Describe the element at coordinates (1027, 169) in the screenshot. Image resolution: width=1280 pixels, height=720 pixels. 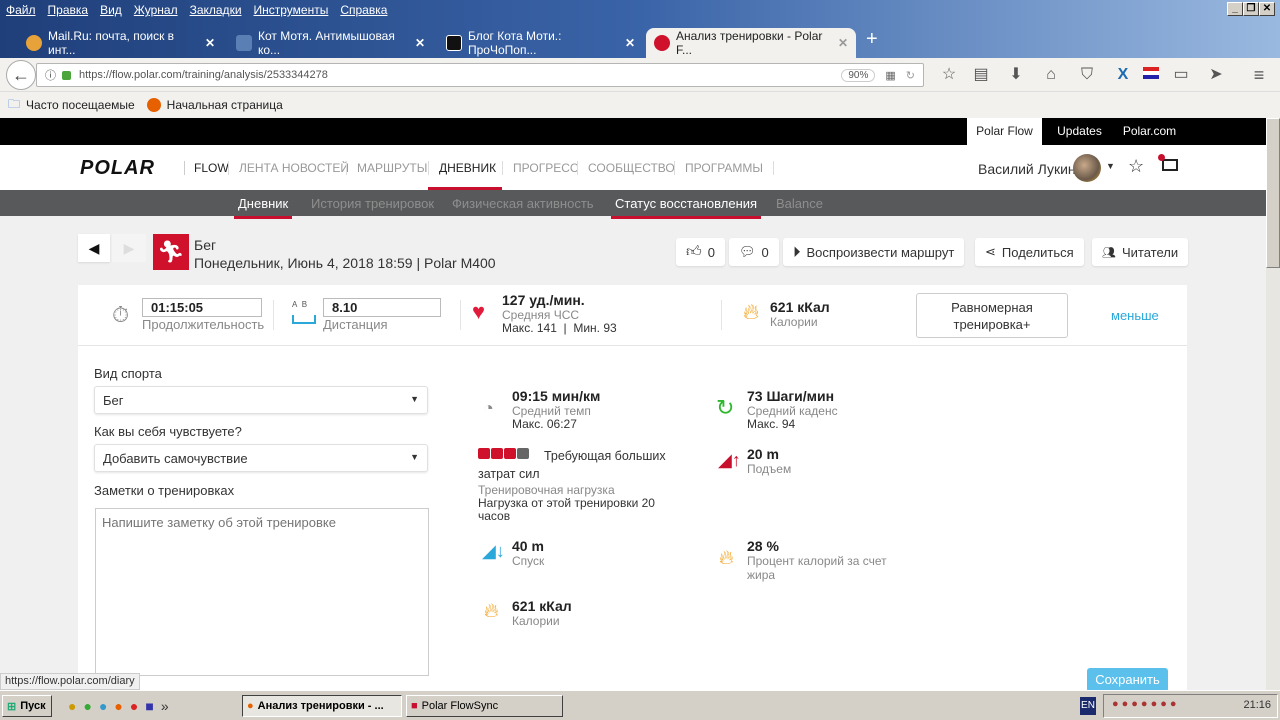
I see `user-name: Василий Лукин` at that location.